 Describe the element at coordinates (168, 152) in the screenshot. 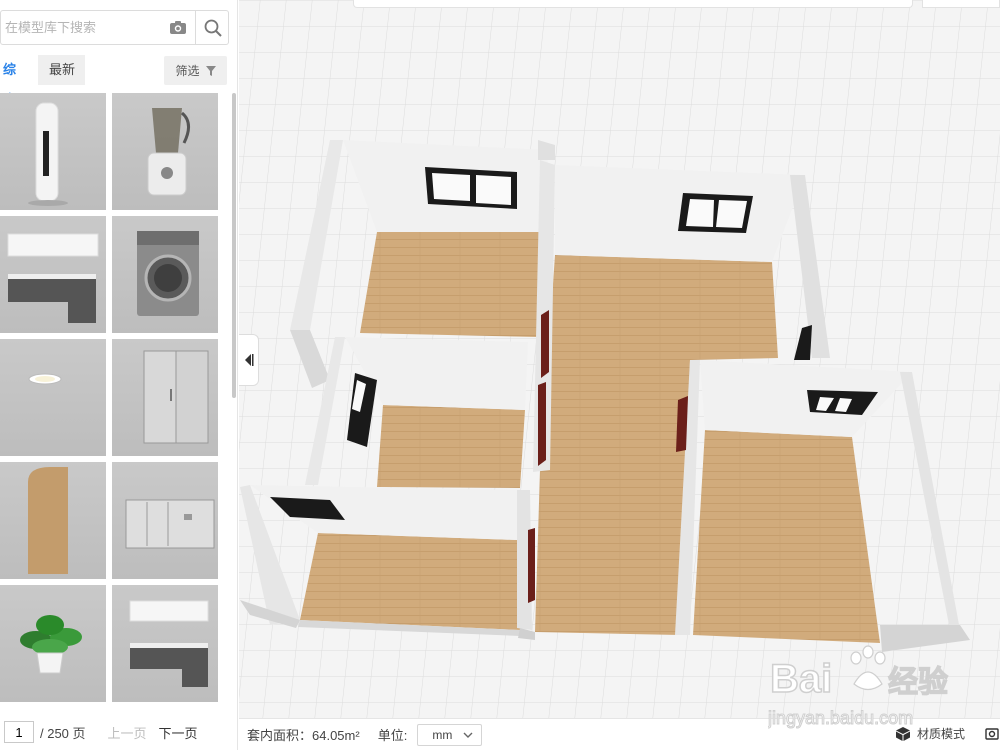

I see `blender-thumbnail` at that location.